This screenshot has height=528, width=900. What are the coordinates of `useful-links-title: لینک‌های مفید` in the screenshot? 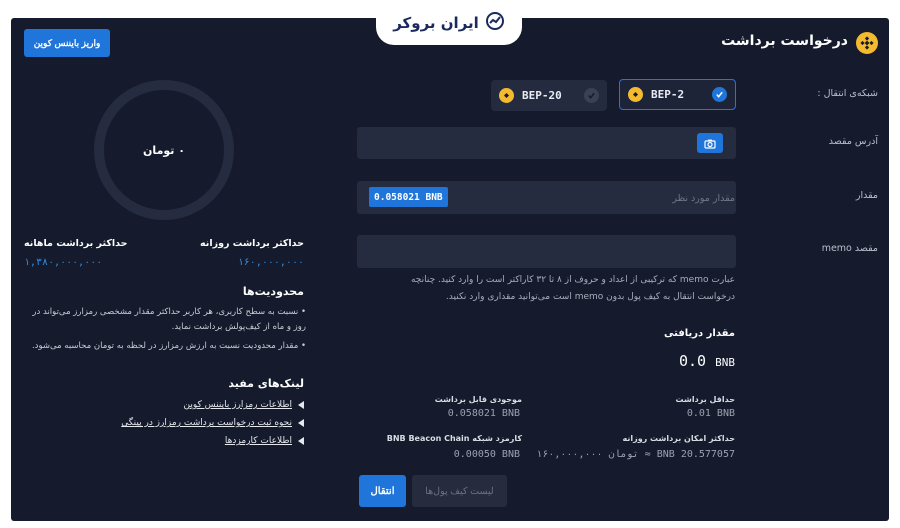 It's located at (266, 383).